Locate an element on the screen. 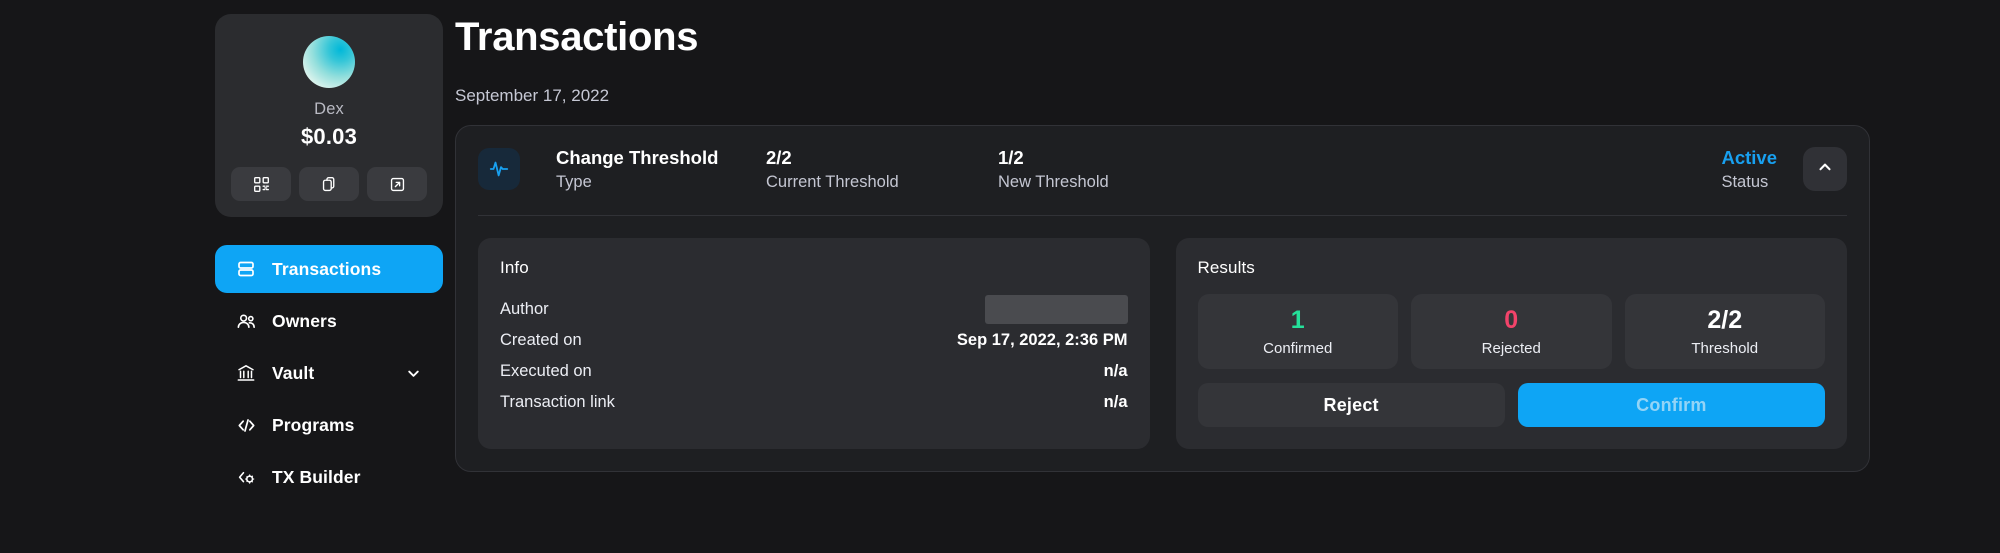  info-row: Author is located at coordinates (814, 309).